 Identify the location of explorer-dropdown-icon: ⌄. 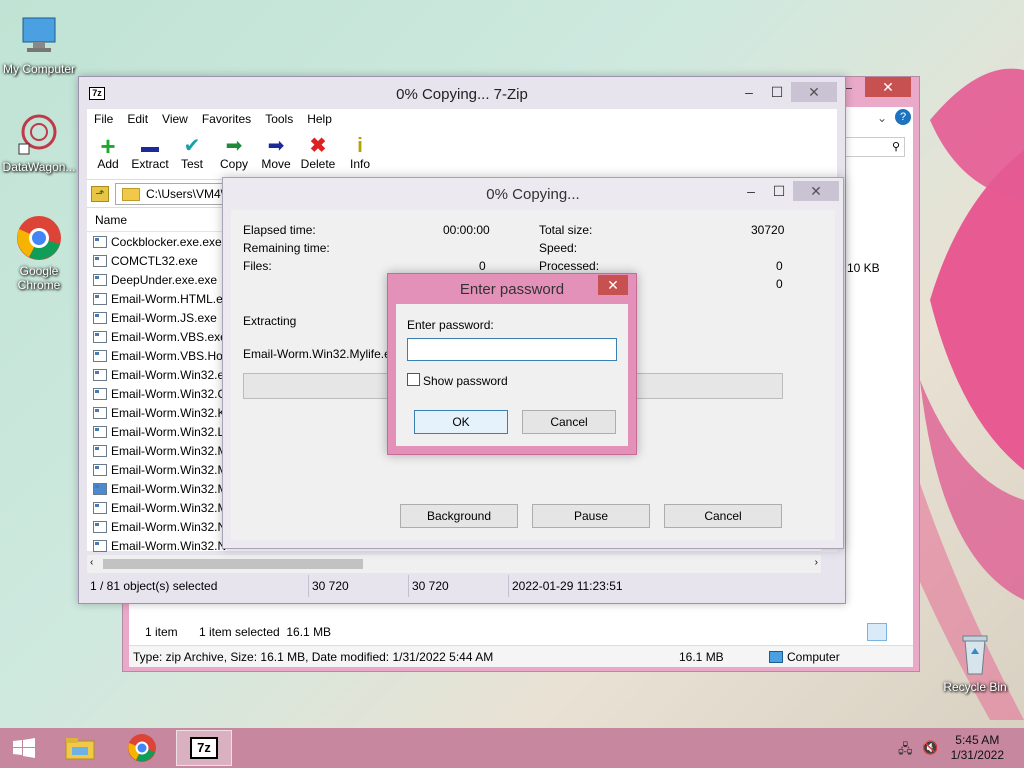
(882, 118).